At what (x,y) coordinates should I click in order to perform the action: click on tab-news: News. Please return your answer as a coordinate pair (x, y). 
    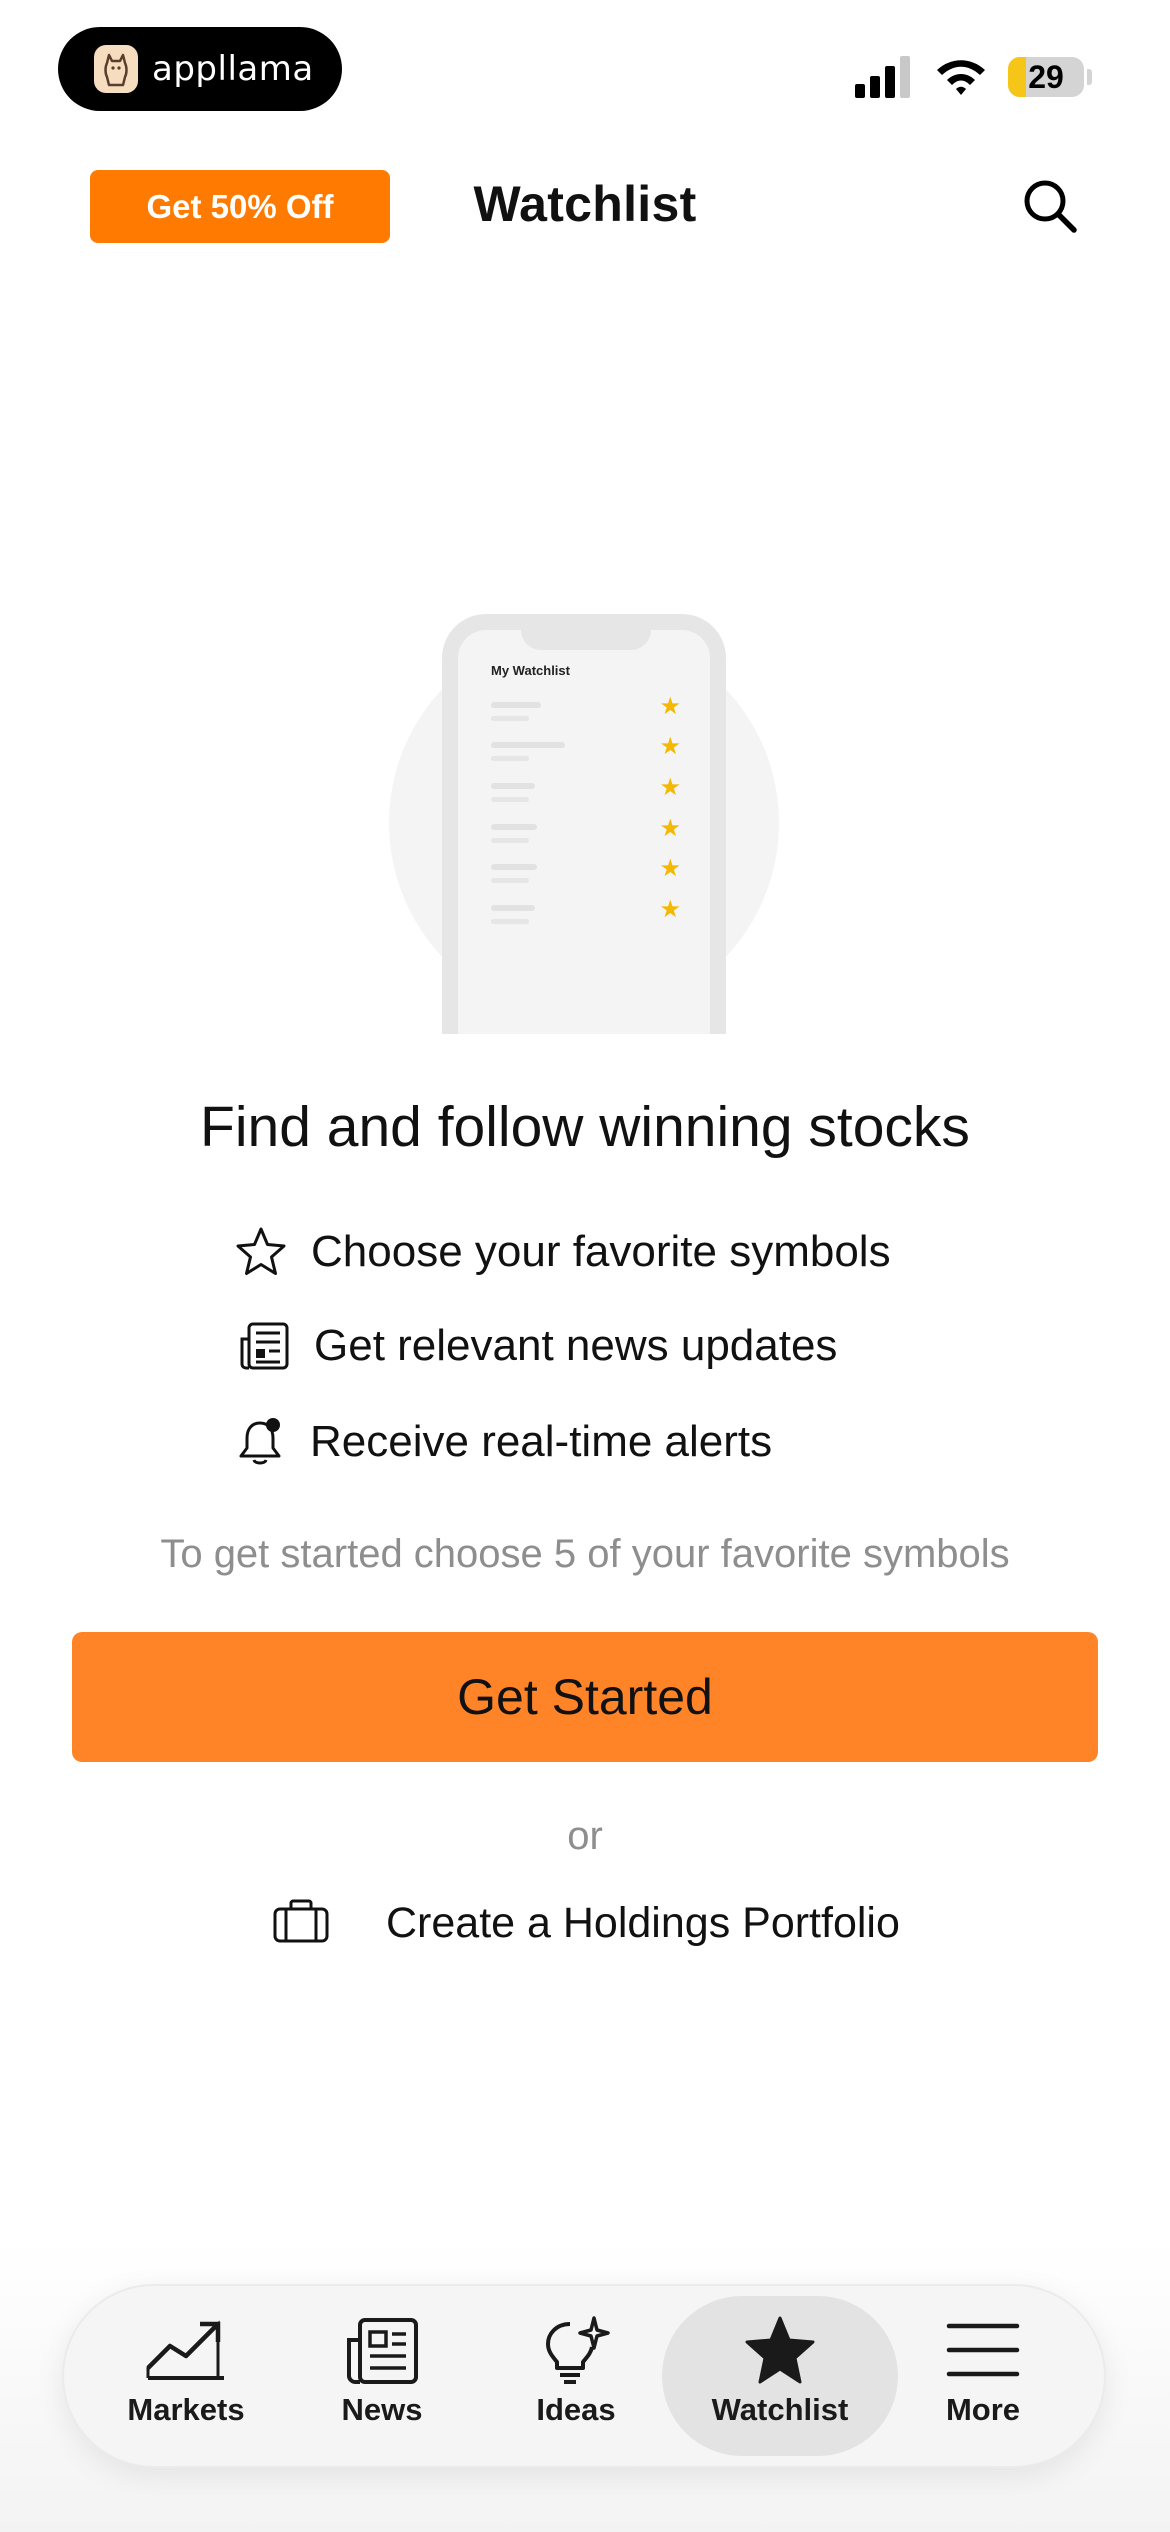
    Looking at the image, I should click on (382, 2381).